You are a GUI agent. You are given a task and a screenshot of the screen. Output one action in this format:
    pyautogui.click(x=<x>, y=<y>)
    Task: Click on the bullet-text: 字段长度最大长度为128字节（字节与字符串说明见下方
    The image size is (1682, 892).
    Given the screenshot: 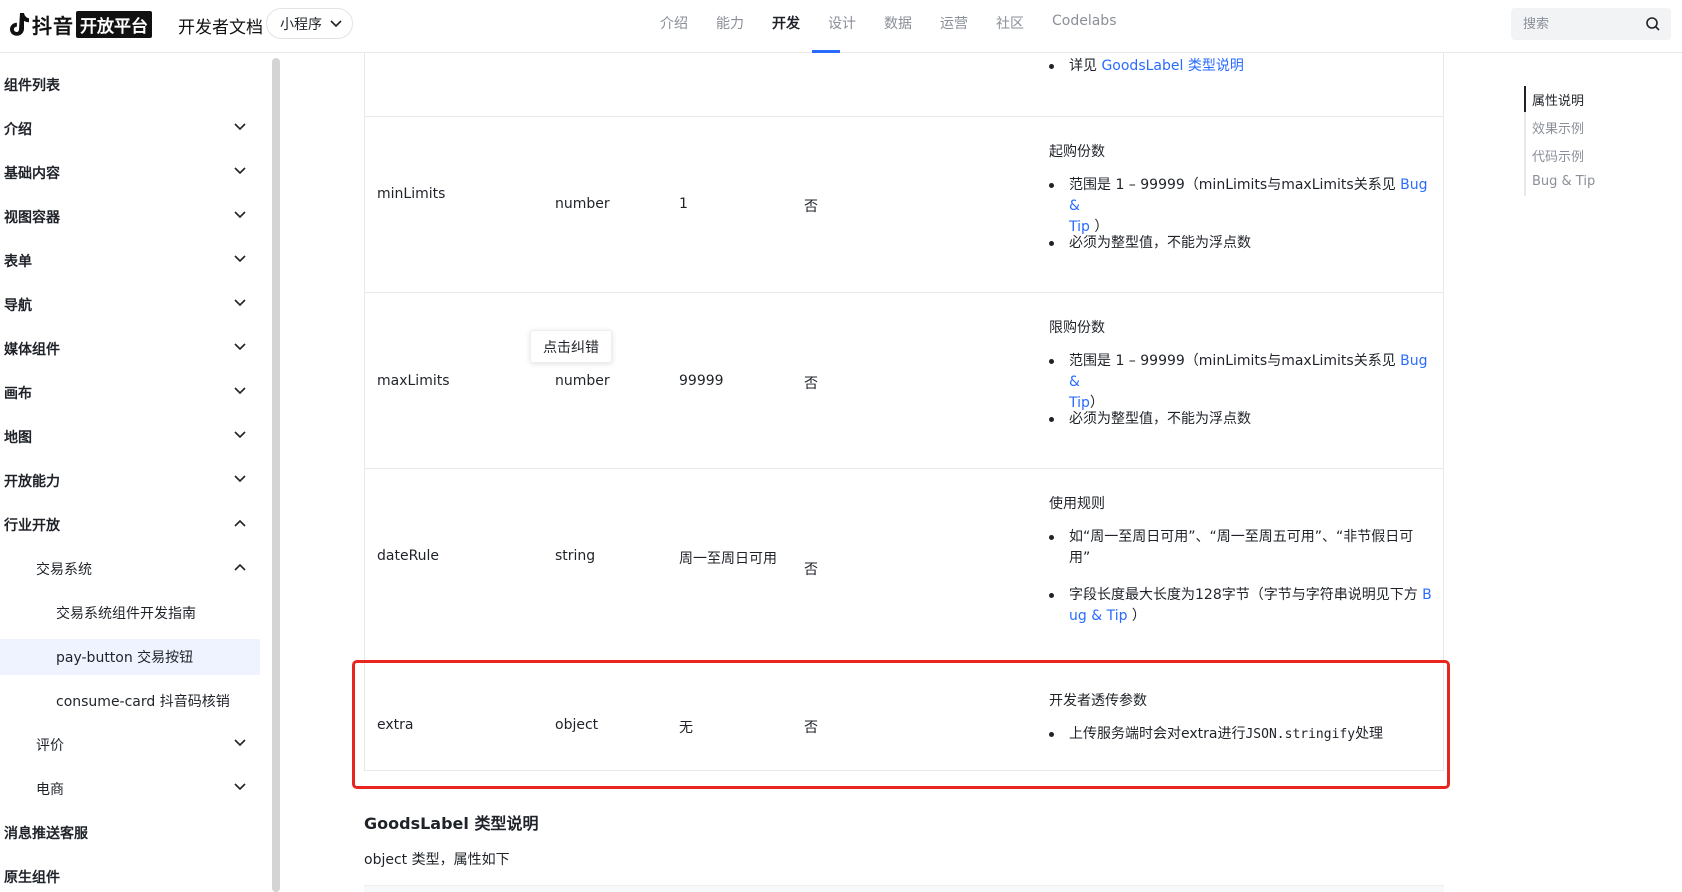 What is the action you would take?
    pyautogui.click(x=1246, y=595)
    